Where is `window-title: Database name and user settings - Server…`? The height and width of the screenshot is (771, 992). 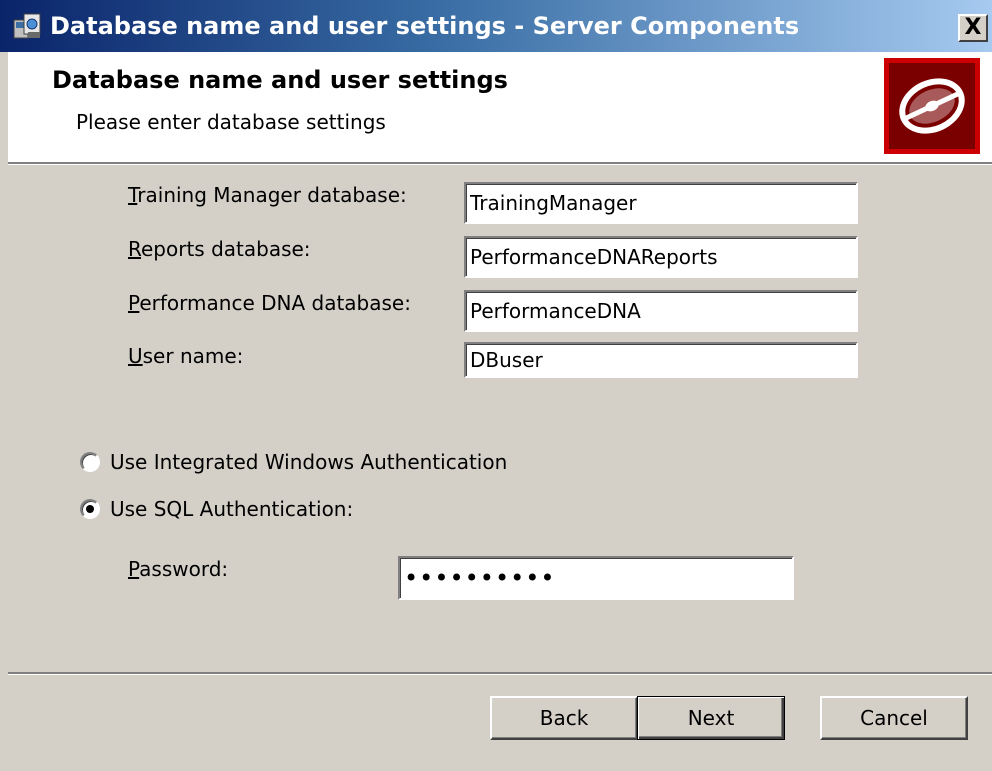 window-title: Database name and user settings - Server… is located at coordinates (425, 26).